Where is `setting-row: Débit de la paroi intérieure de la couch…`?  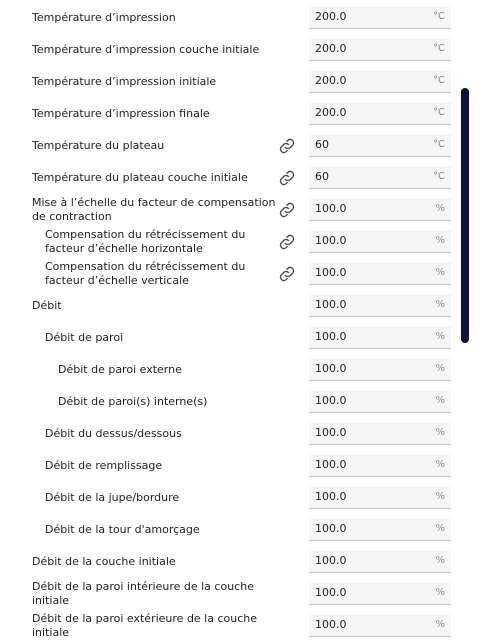 setting-row: Débit de la paroi intérieure de la couch… is located at coordinates (230, 594).